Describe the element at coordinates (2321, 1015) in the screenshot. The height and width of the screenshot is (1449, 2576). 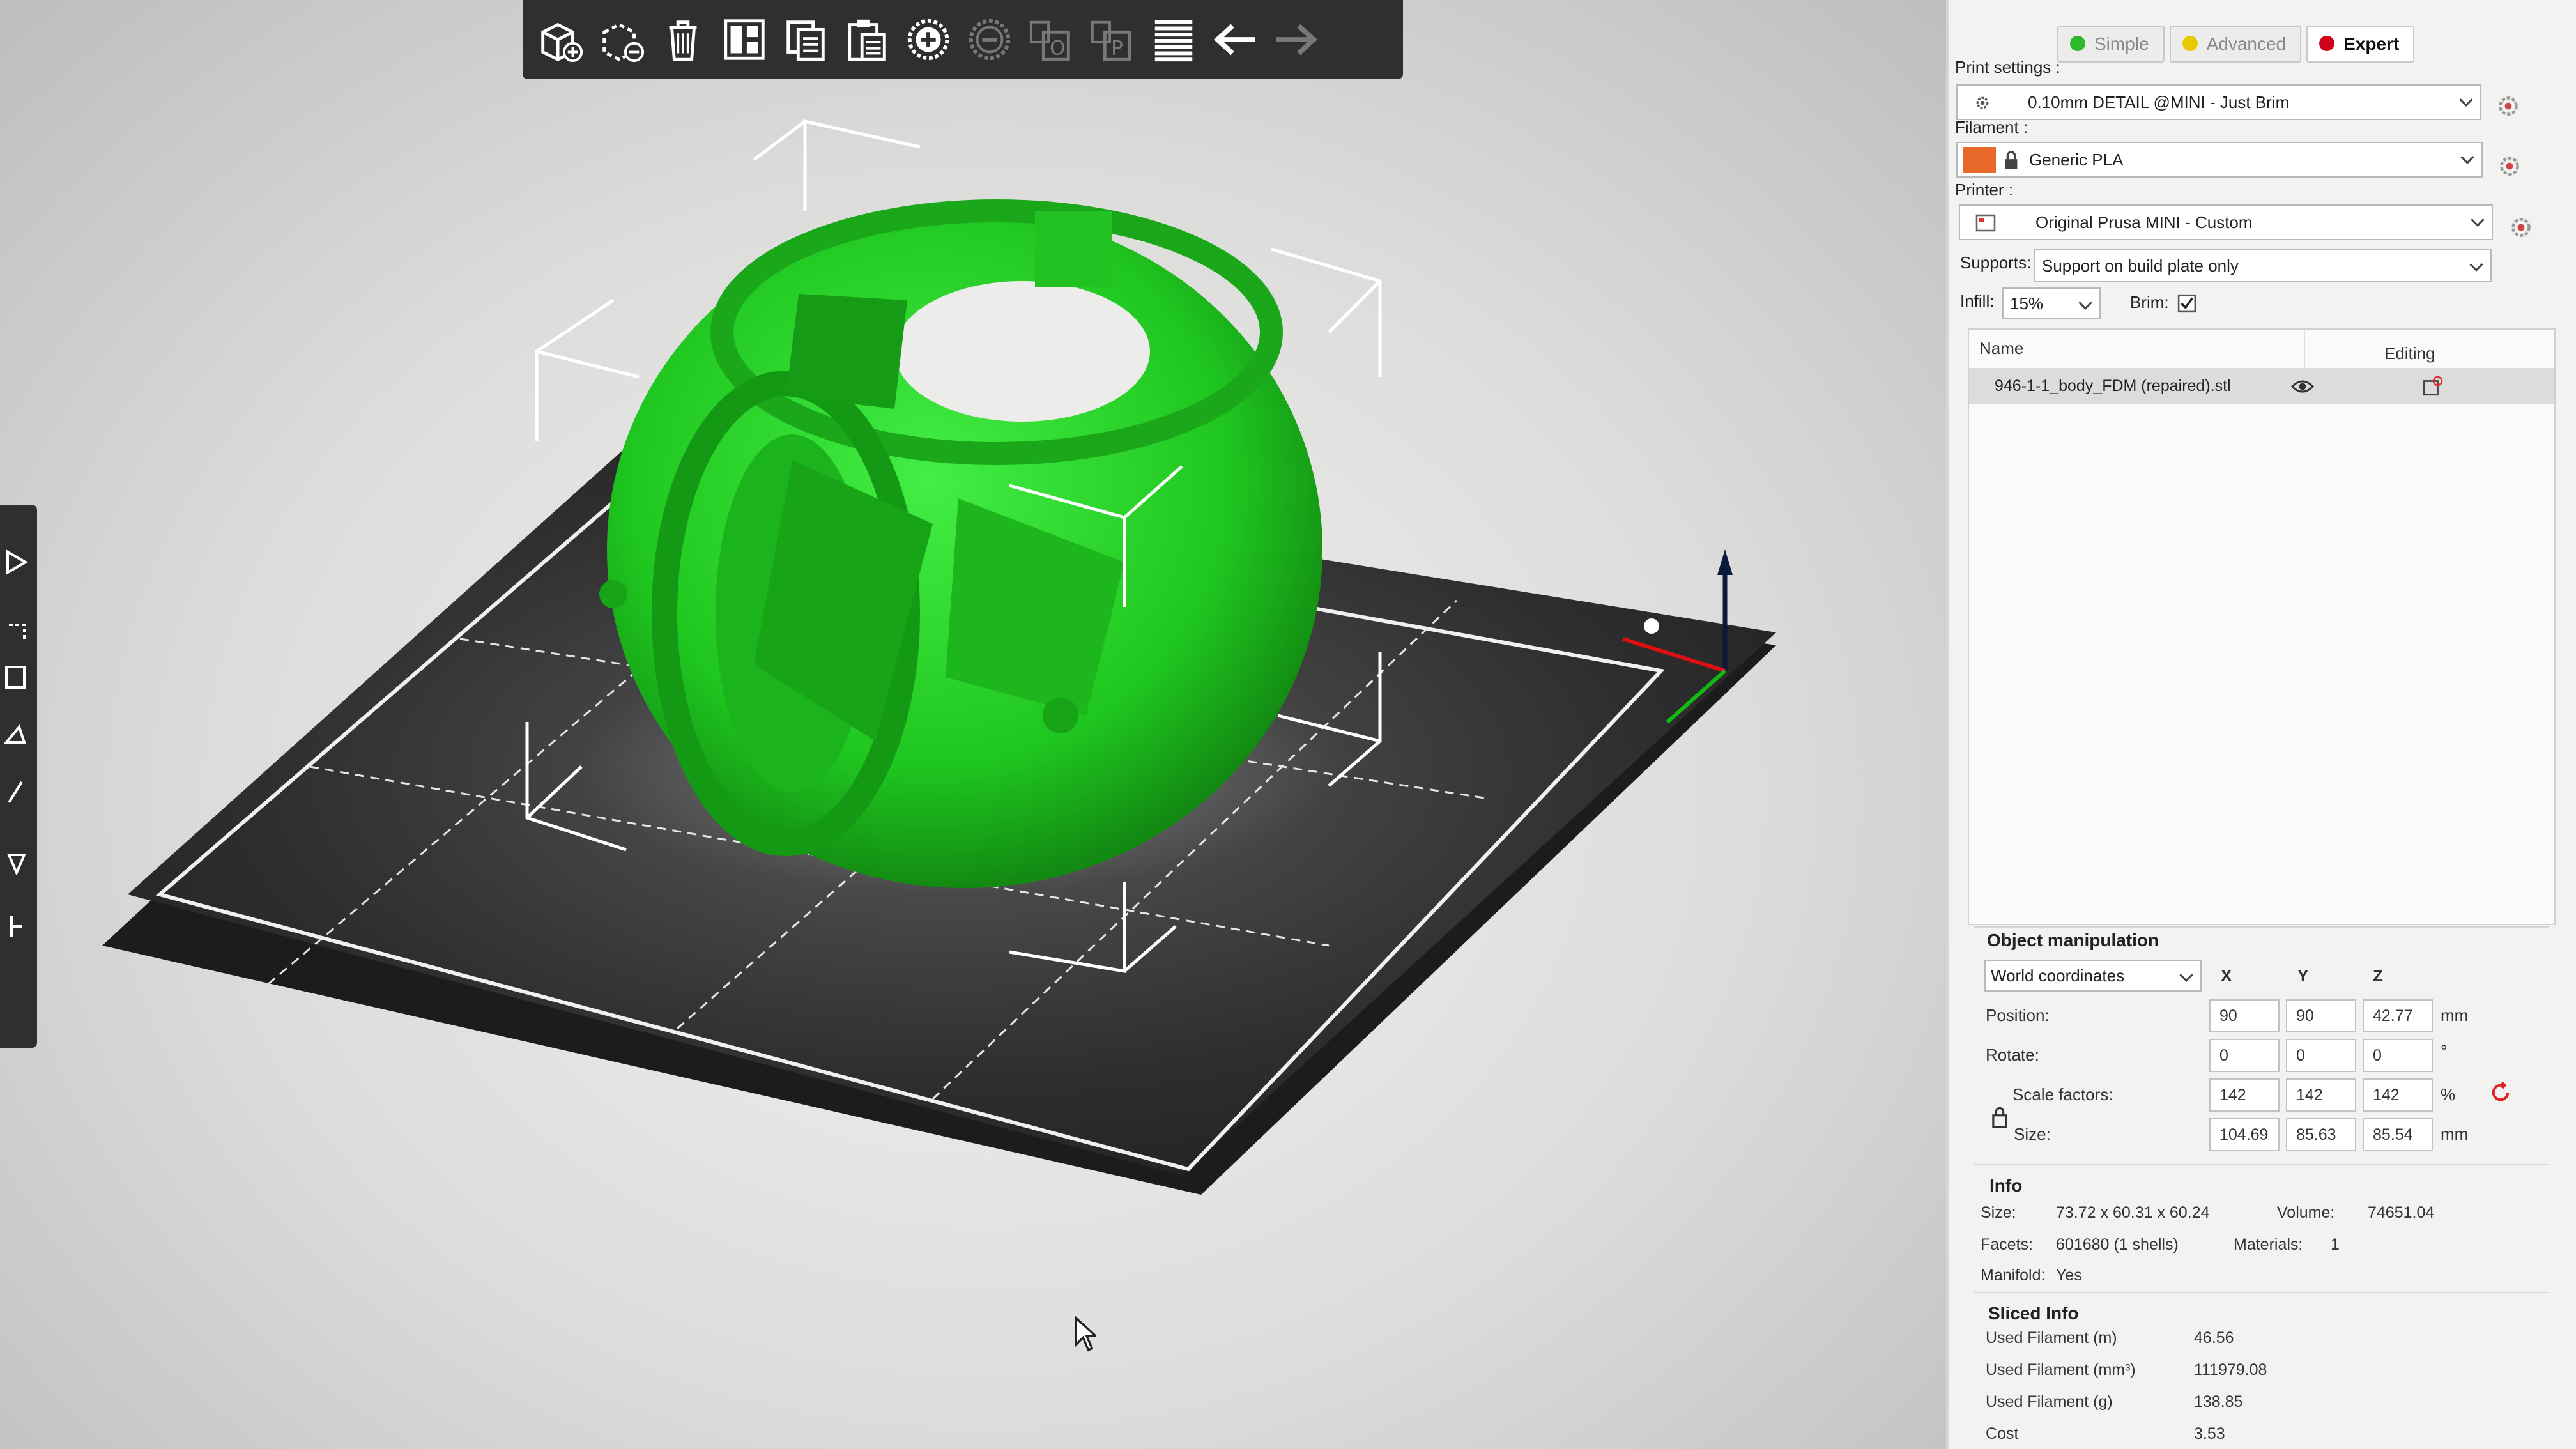
I see `position-y-input: 90` at that location.